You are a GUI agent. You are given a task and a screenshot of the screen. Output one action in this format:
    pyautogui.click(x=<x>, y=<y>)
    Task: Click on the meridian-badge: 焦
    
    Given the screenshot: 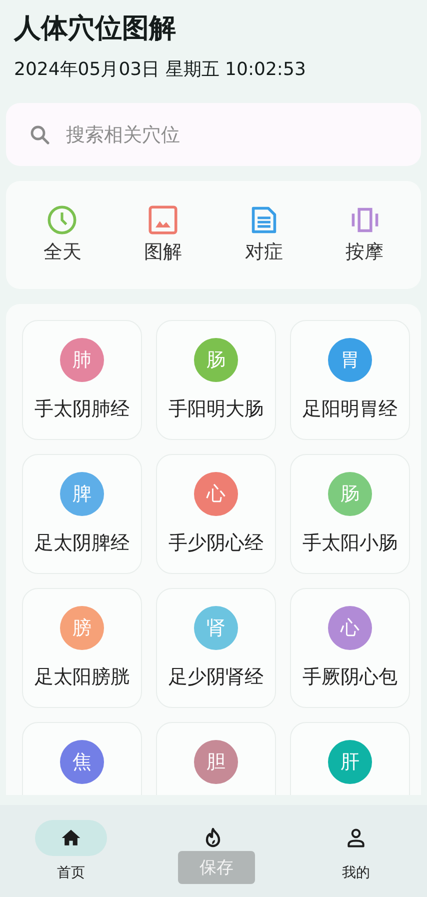 What is the action you would take?
    pyautogui.click(x=82, y=762)
    